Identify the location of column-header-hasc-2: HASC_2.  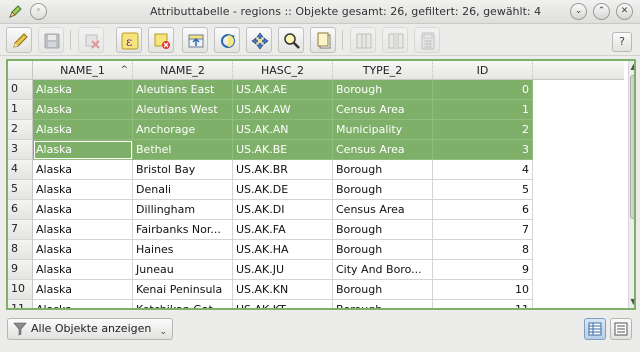
(283, 70).